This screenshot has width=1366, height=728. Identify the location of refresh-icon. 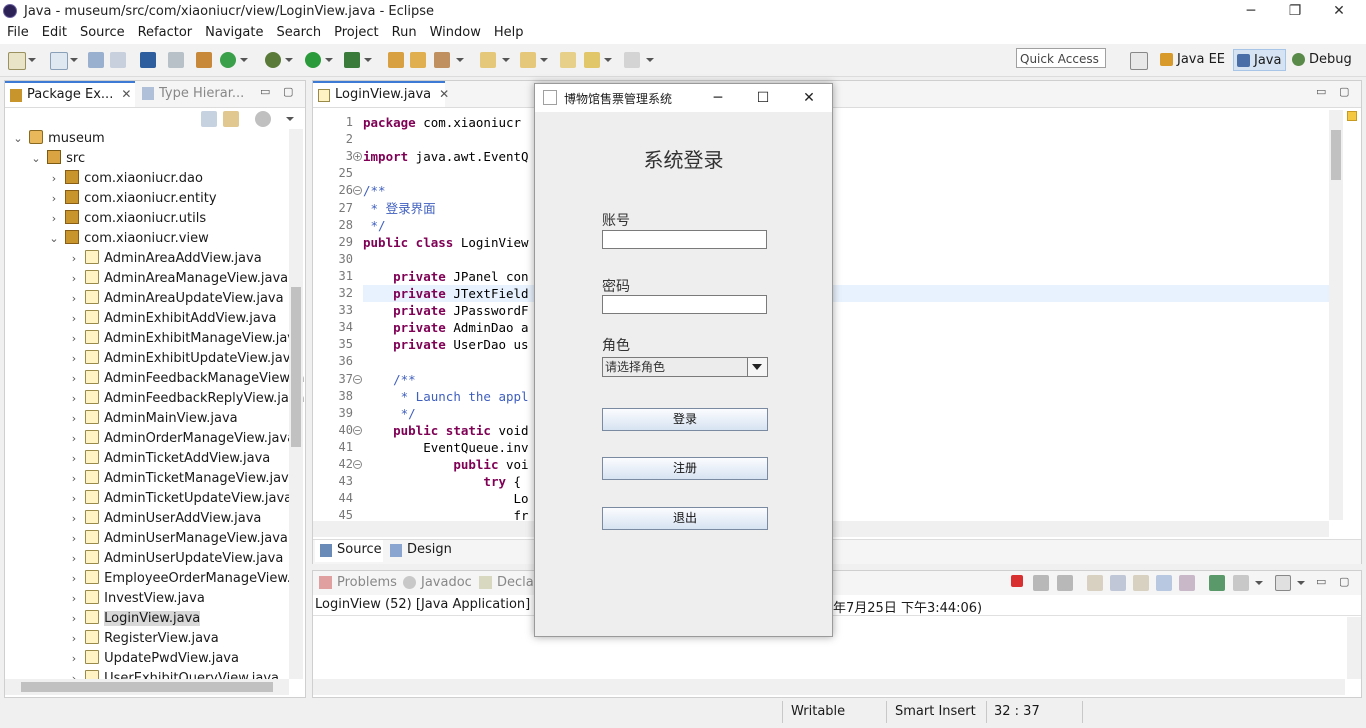
(228, 60).